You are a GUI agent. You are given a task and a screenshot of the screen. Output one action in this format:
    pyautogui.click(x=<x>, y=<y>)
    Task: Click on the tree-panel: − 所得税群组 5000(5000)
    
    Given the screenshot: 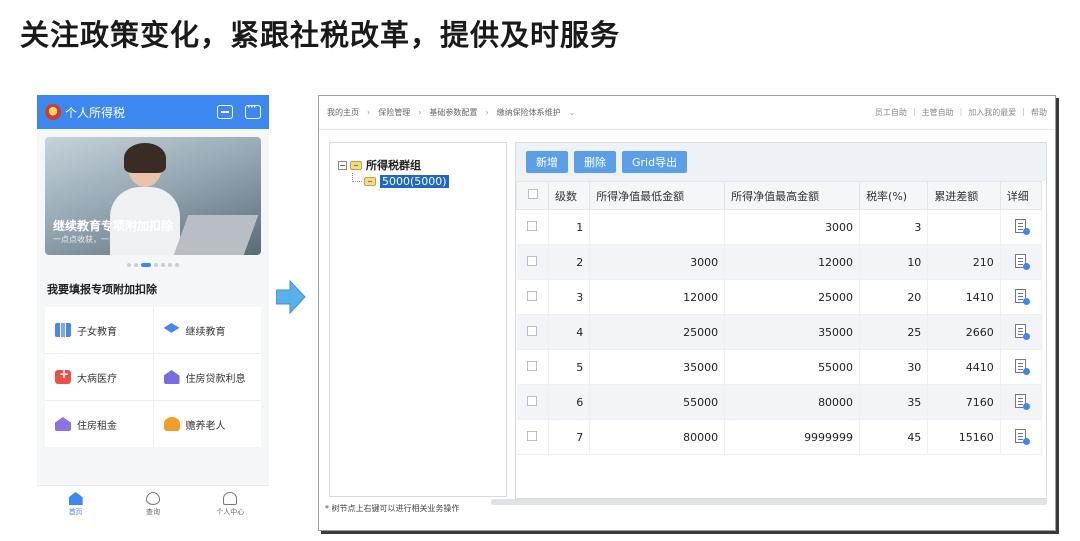 What is the action you would take?
    pyautogui.click(x=418, y=319)
    